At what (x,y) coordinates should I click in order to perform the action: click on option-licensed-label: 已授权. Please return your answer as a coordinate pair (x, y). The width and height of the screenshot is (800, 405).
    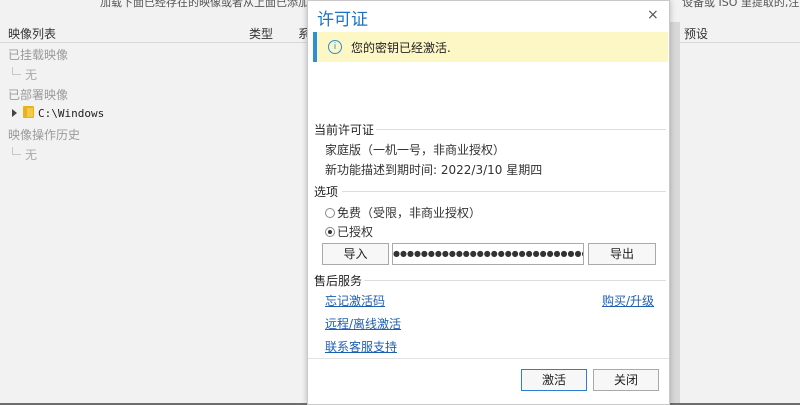
    Looking at the image, I should click on (355, 231).